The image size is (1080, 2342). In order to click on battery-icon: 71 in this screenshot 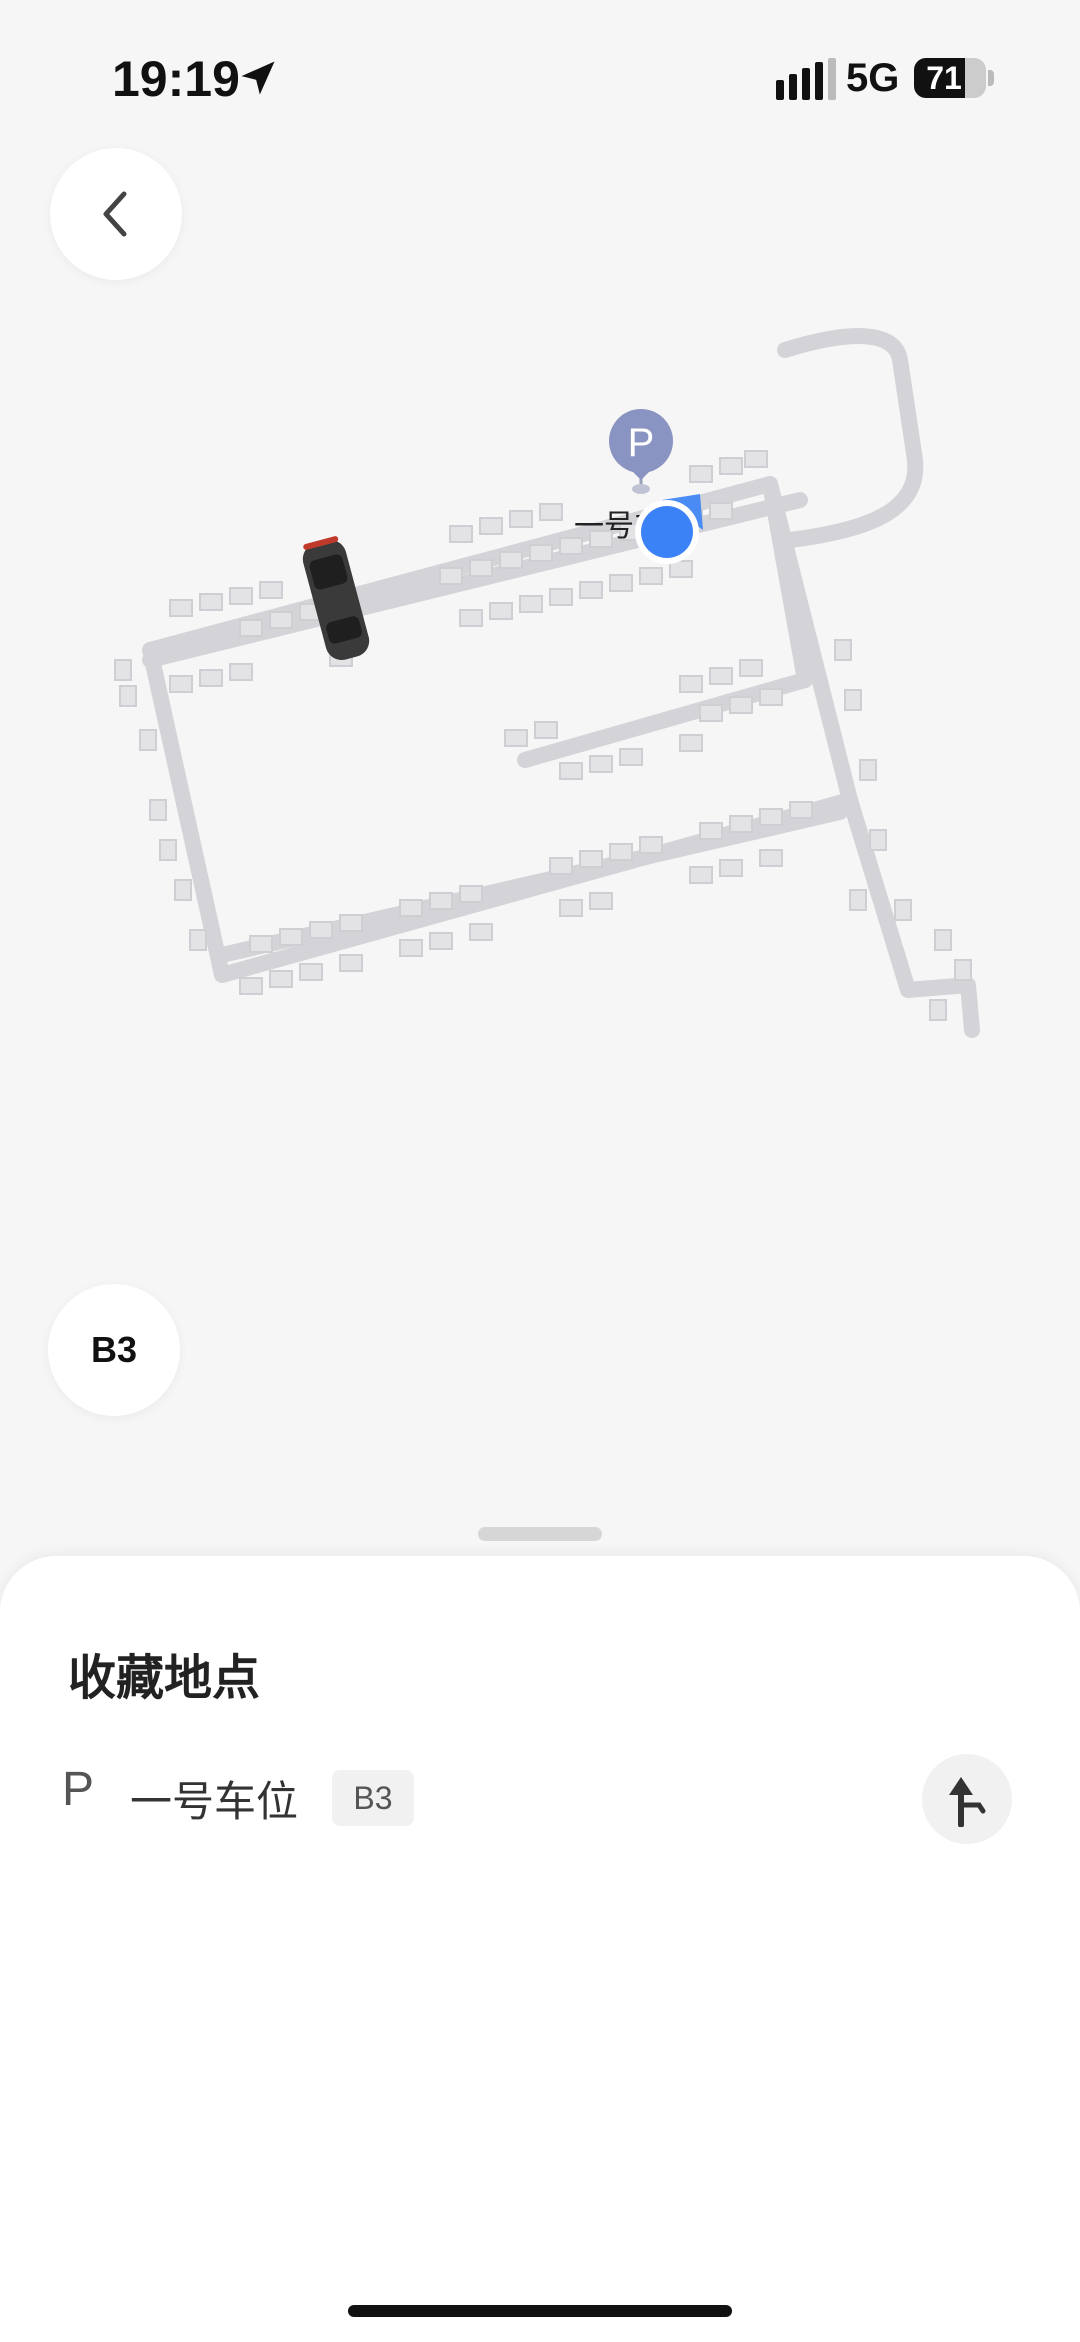, I will do `click(950, 78)`.